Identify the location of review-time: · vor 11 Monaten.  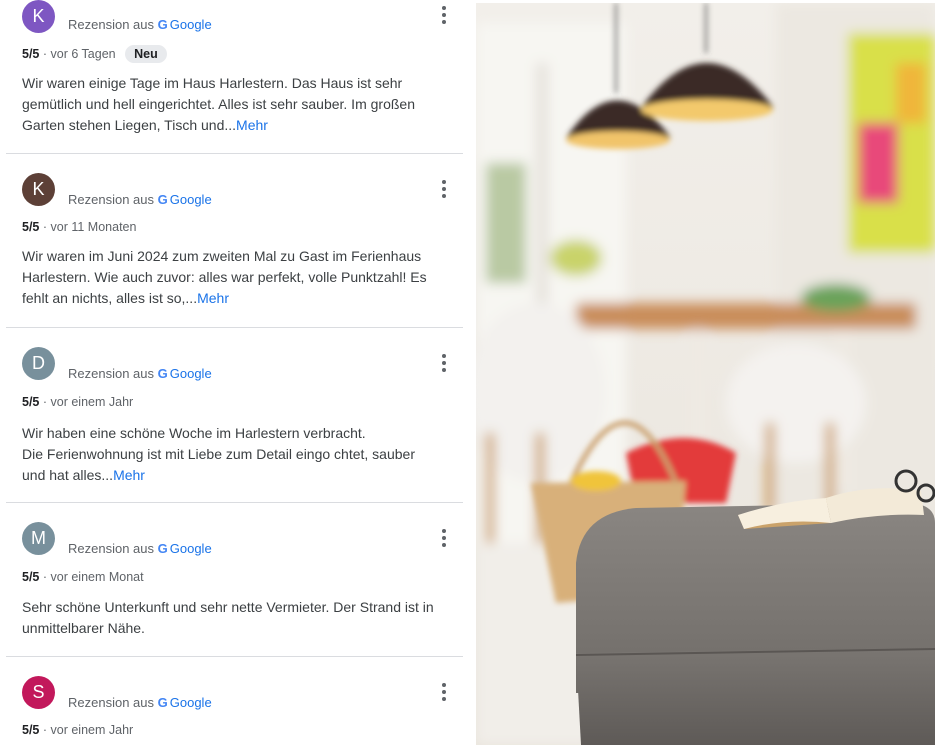
(89, 227).